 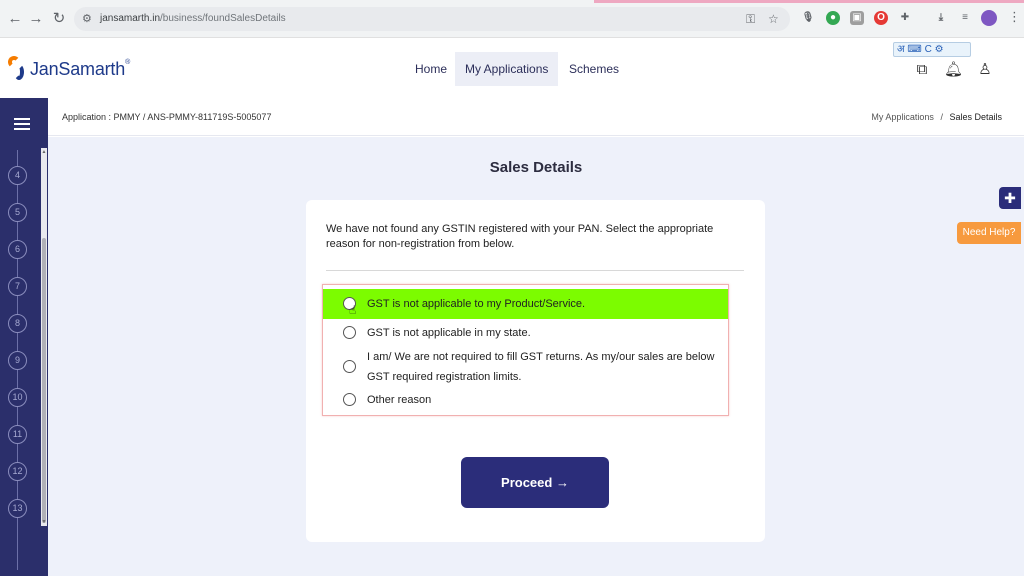 I want to click on url-domain: jansamarth.in, so click(x=130, y=18).